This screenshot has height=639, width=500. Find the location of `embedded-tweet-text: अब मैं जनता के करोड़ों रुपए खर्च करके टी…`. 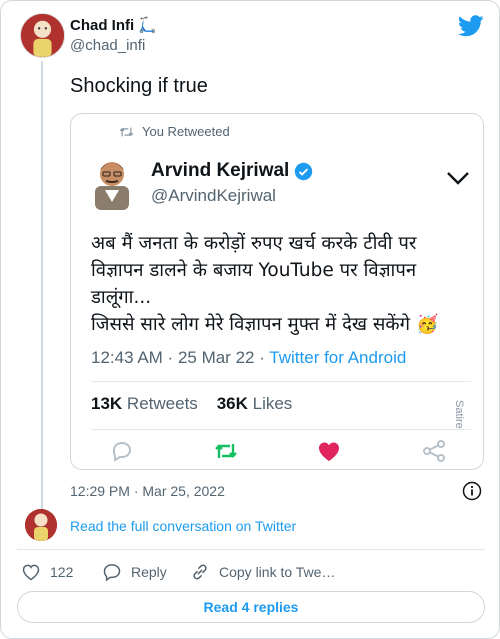

embedded-tweet-text: अब मैं जनता के करोड़ों रुपए खर्च करके टी… is located at coordinates (286, 284).